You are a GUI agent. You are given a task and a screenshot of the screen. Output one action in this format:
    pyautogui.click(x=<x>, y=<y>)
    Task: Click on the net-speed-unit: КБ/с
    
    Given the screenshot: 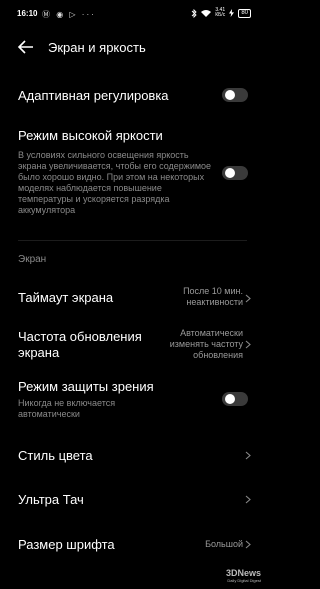 What is the action you would take?
    pyautogui.click(x=220, y=15)
    